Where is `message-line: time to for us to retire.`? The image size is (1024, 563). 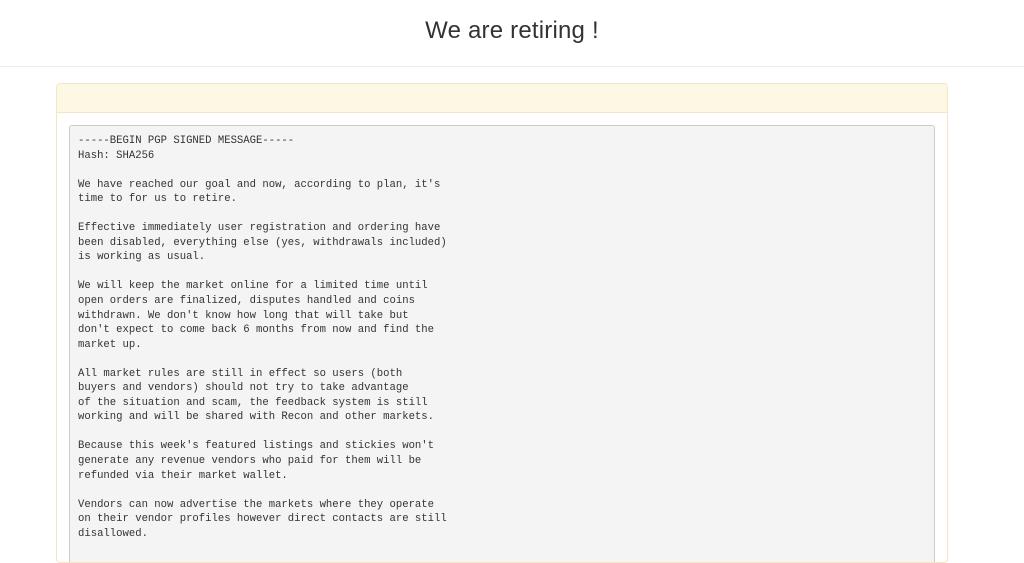
message-line: time to for us to retire. is located at coordinates (157, 199).